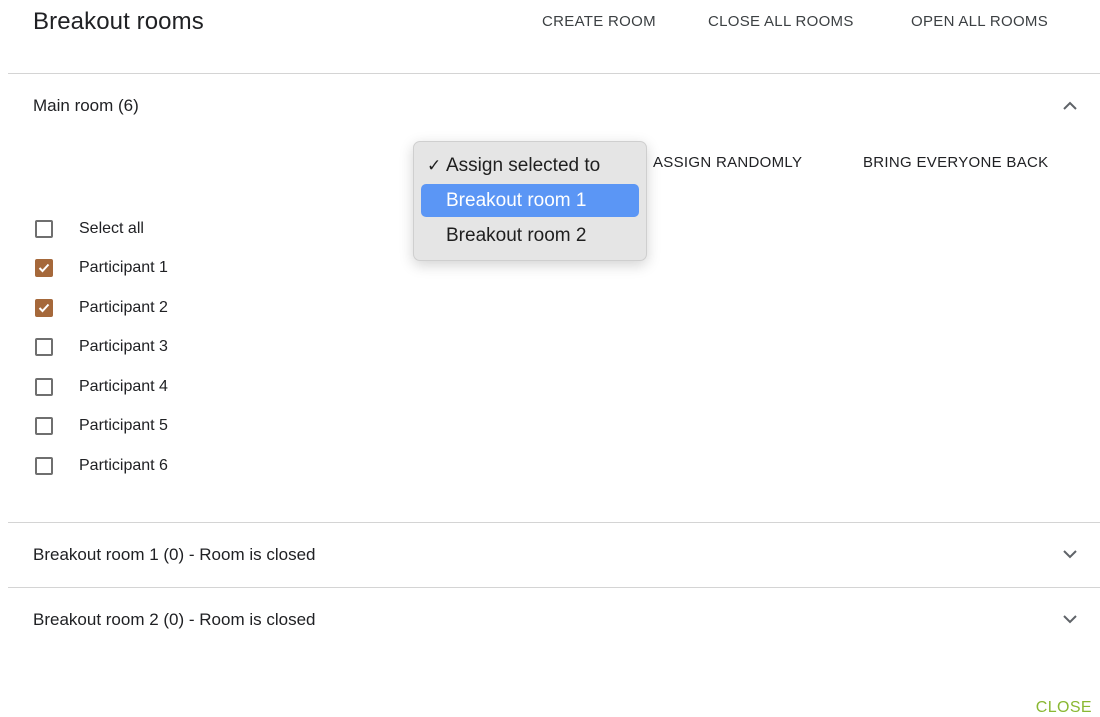 This screenshot has height=717, width=1100. I want to click on participant-row: Participant 4, so click(101, 387).